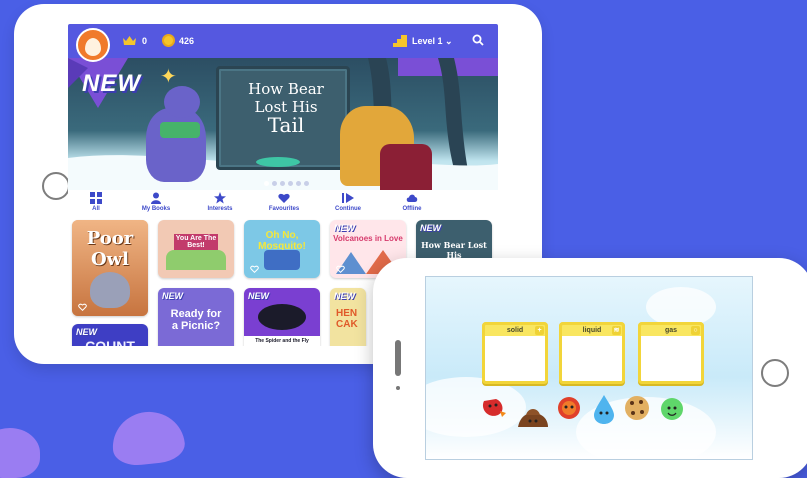 The height and width of the screenshot is (478, 807). What do you see at coordinates (20, 453) in the screenshot?
I see `decor-blob-left` at bounding box center [20, 453].